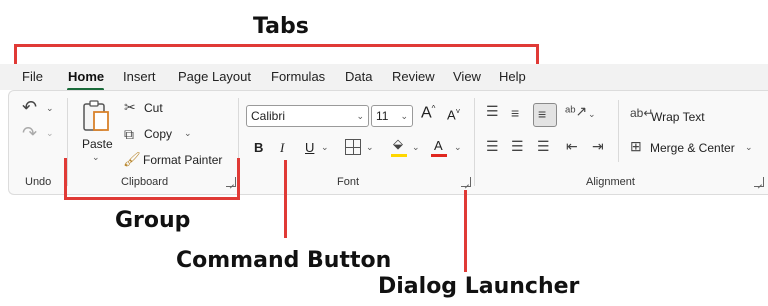  What do you see at coordinates (132, 159) in the screenshot?
I see `format-painter-icon: 🖌` at bounding box center [132, 159].